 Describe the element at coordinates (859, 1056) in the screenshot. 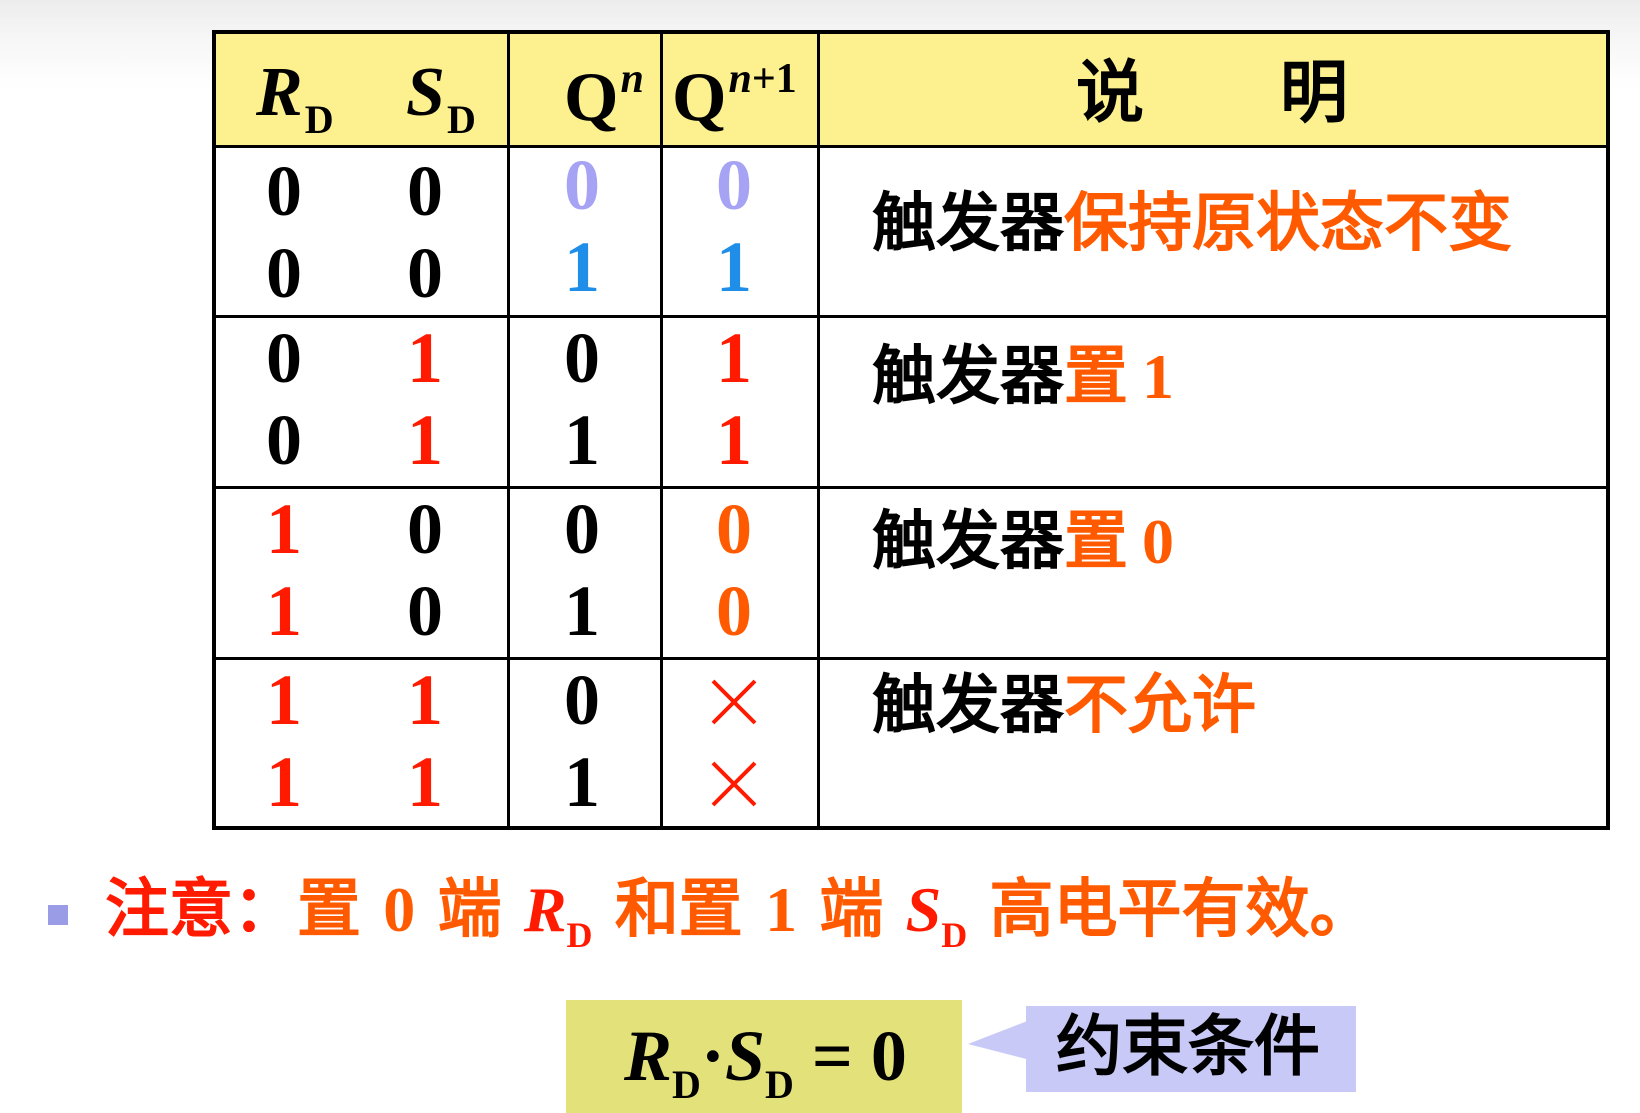

I see `formula-equals: = 0` at that location.